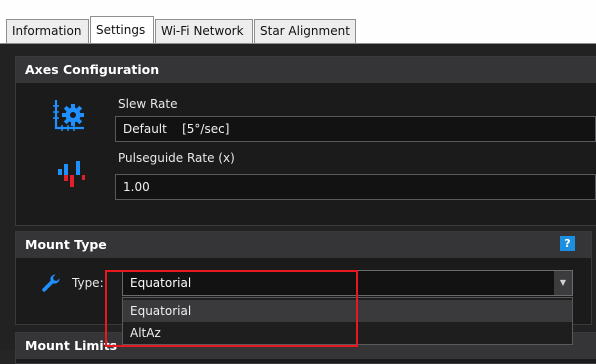 Image resolution: width=596 pixels, height=364 pixels. What do you see at coordinates (347, 333) in the screenshot?
I see `option-altaz: AltAz` at bounding box center [347, 333].